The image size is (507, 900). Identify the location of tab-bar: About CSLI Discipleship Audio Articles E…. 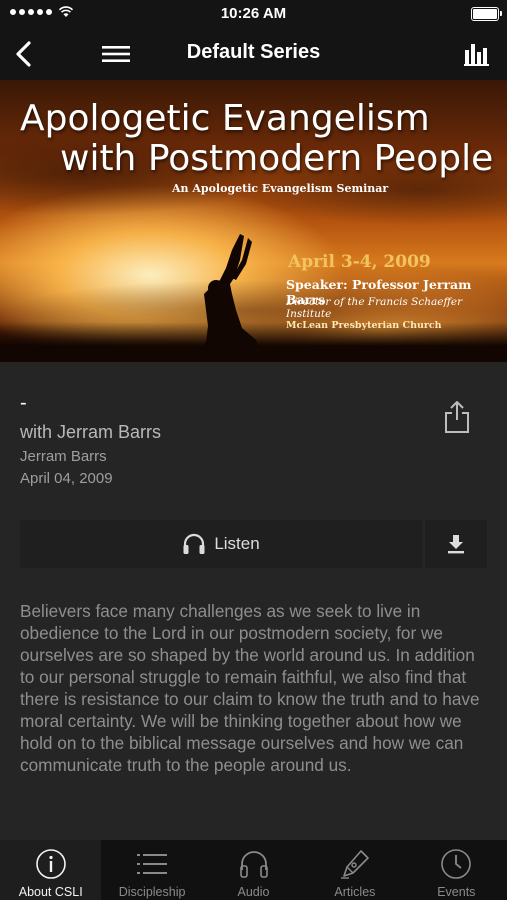
(253, 870).